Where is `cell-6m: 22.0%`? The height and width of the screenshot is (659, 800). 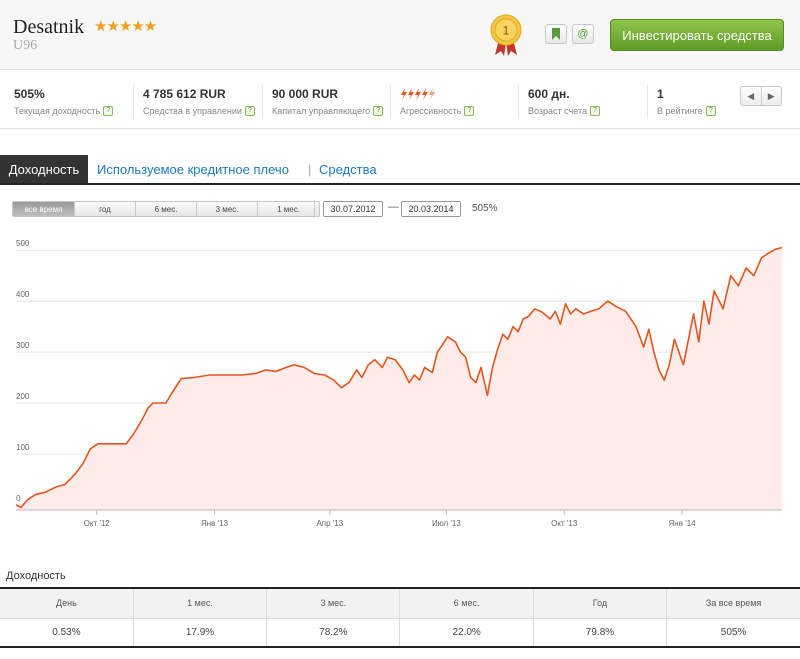
cell-6m: 22.0% is located at coordinates (466, 632).